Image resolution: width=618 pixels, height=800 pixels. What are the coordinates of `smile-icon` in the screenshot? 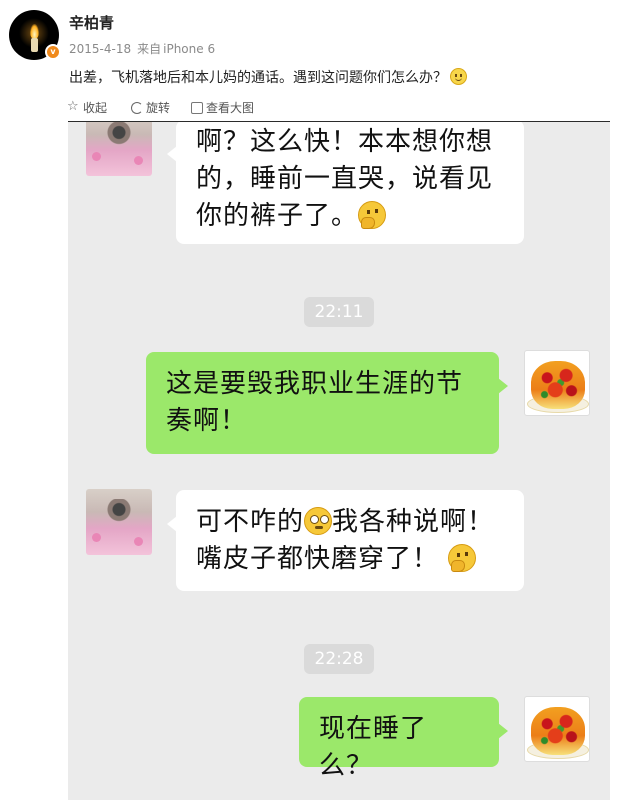 It's located at (458, 76).